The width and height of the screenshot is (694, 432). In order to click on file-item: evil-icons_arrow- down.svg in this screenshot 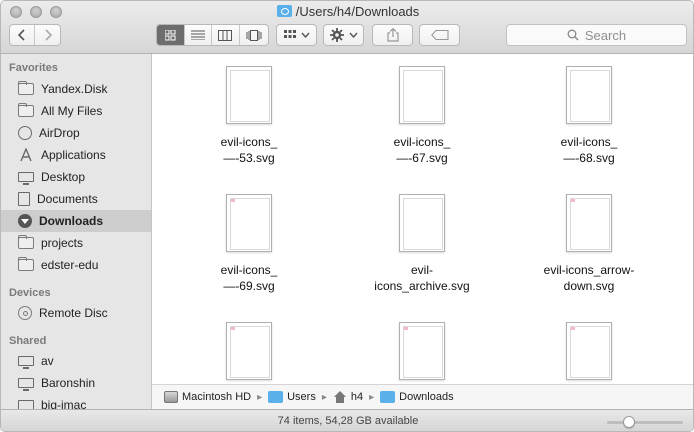, I will do `click(589, 244)`.